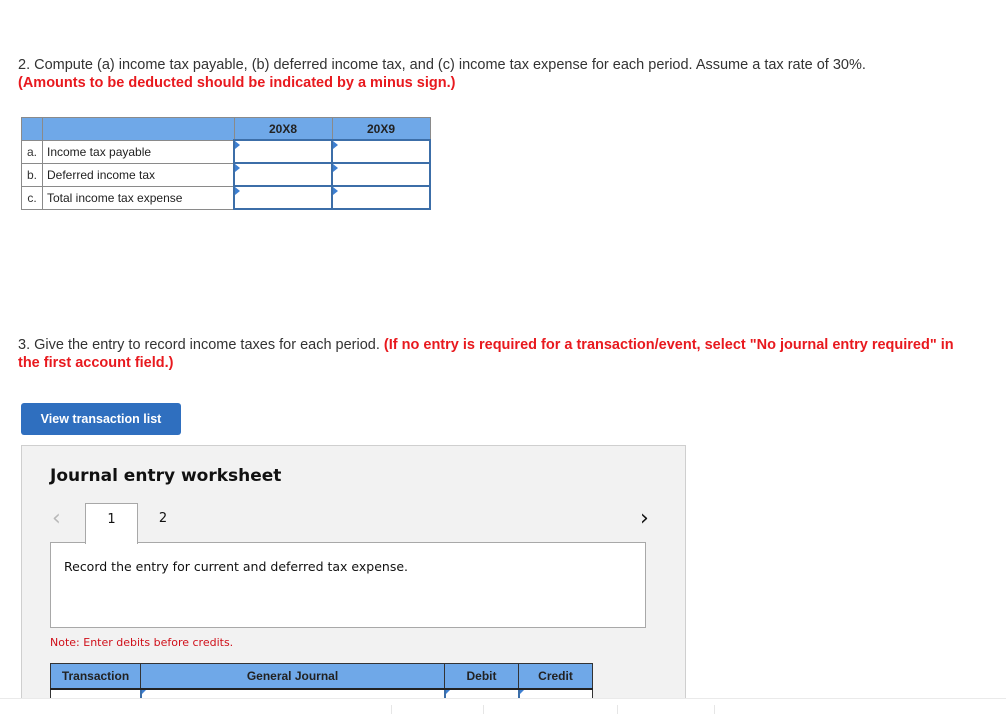  Describe the element at coordinates (283, 129) in the screenshot. I see `header-20x8: 20X8` at that location.